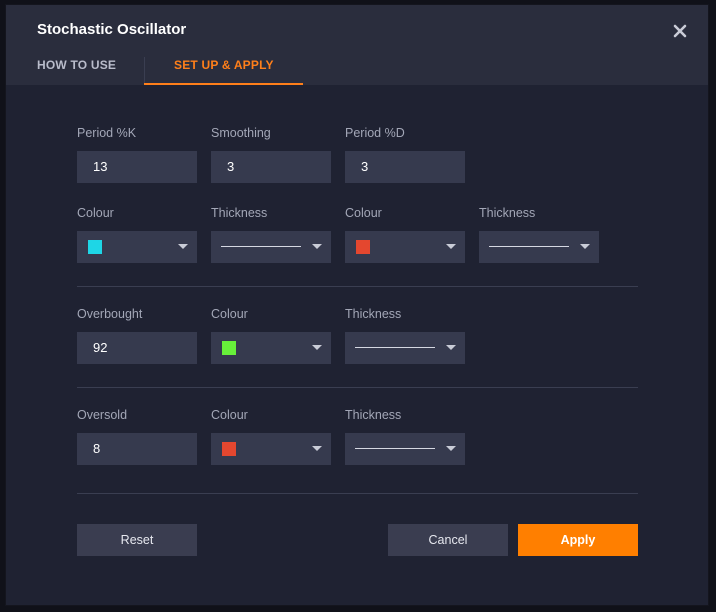 Image resolution: width=716 pixels, height=612 pixels. Describe the element at coordinates (137, 540) in the screenshot. I see `reset-button: Reset` at that location.